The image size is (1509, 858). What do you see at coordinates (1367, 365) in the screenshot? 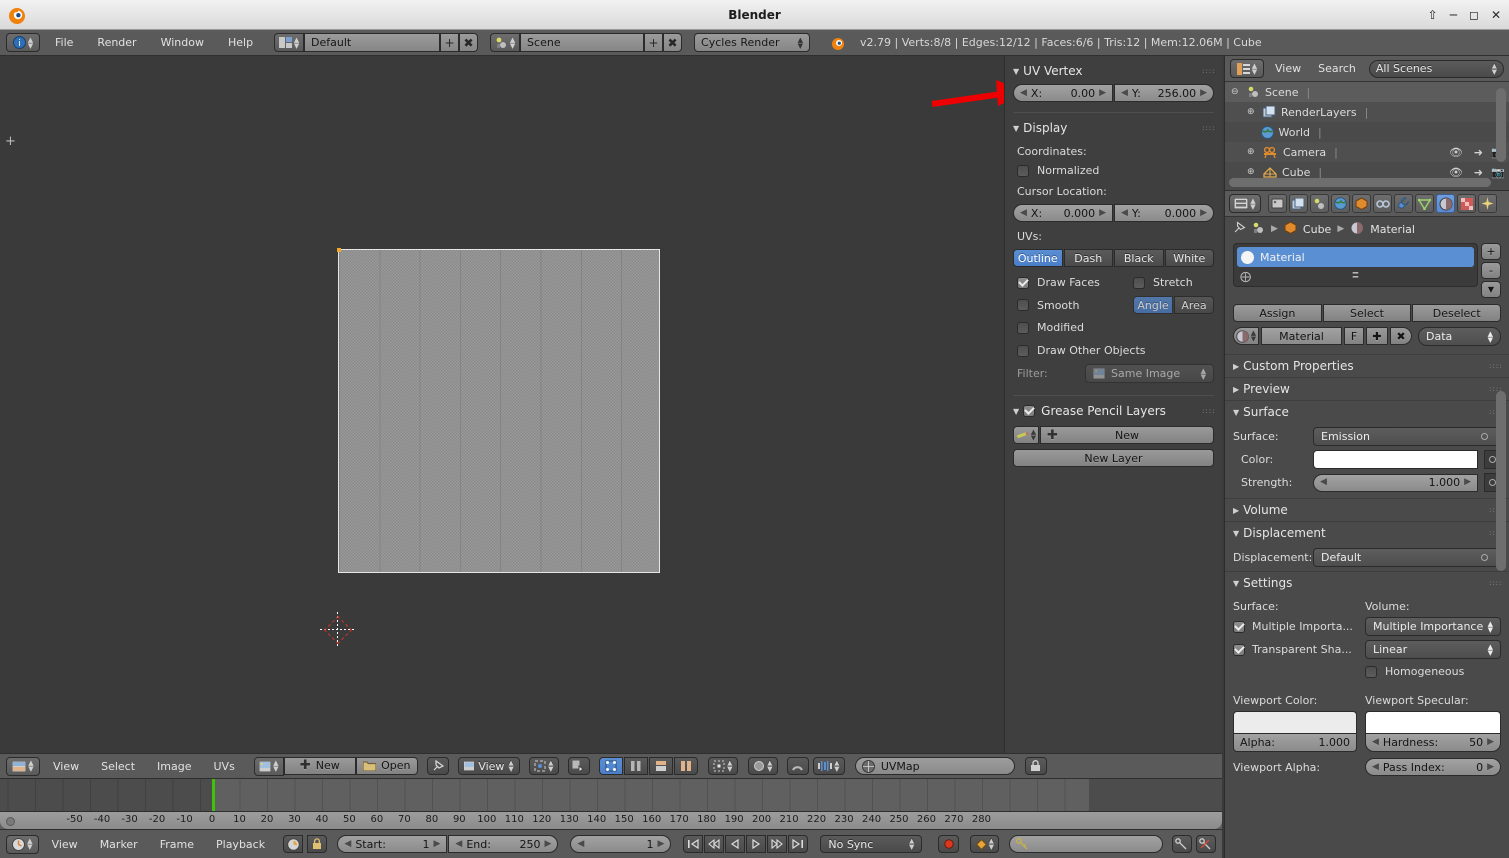
I see `custom-properties-section-header: ▶ Custom Properties ::::` at bounding box center [1367, 365].